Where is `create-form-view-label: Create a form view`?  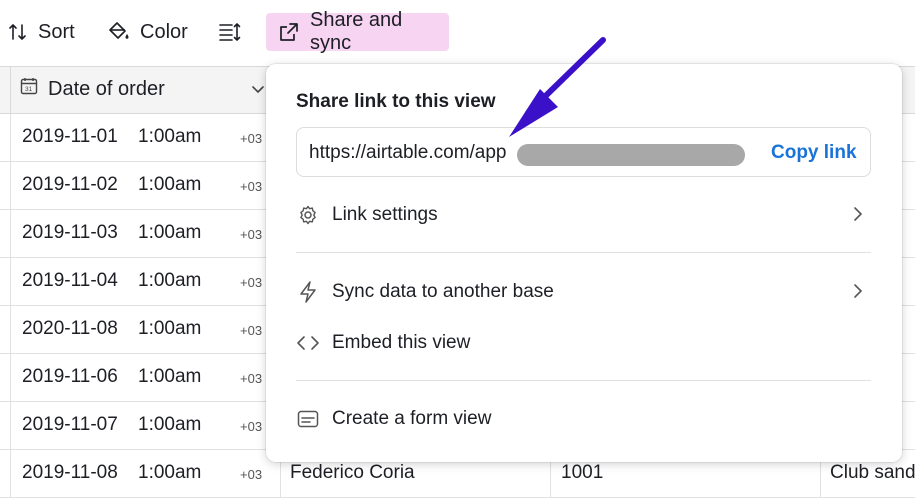 create-form-view-label: Create a form view is located at coordinates (412, 418).